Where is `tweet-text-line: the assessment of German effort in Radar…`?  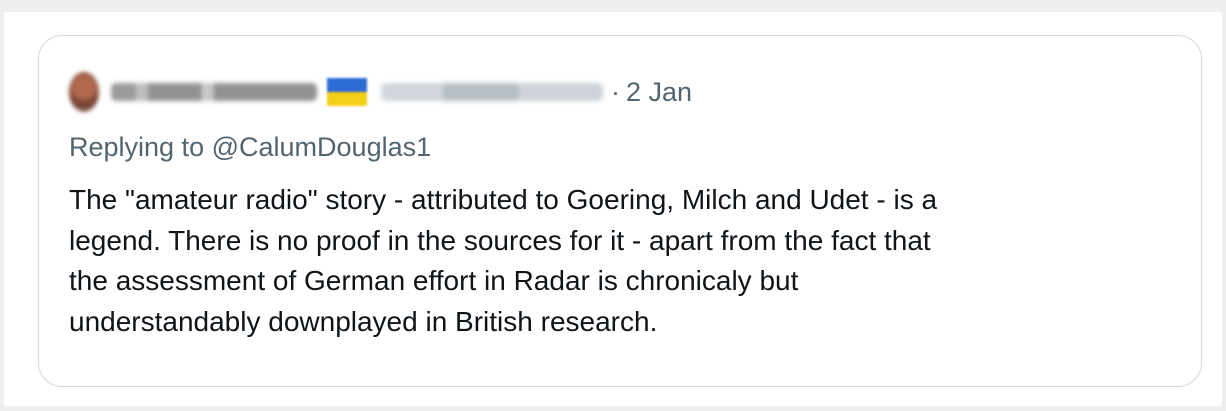
tweet-text-line: the assessment of German effort in Radar… is located at coordinates (434, 280).